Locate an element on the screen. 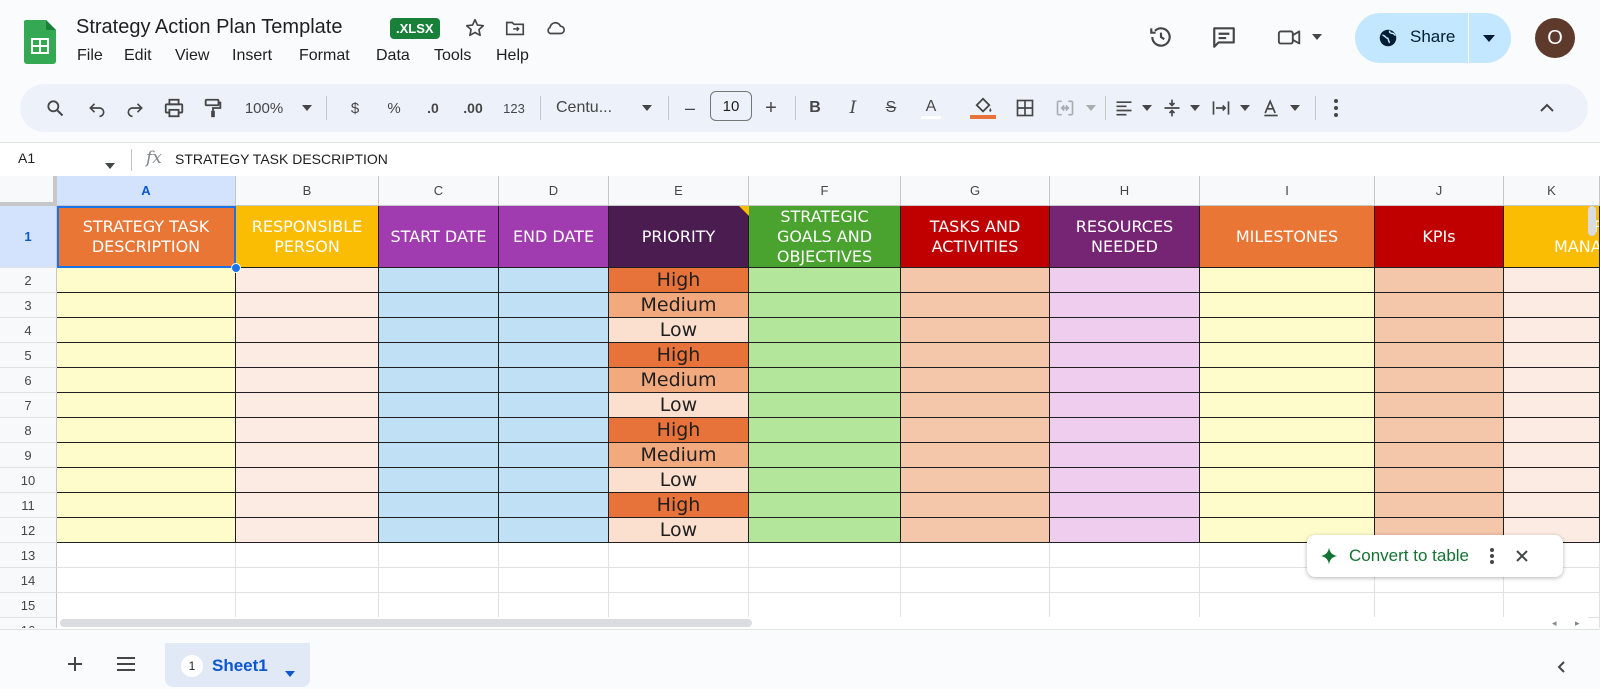 The width and height of the screenshot is (1600, 689). row-header-1: 1 is located at coordinates (28, 237).